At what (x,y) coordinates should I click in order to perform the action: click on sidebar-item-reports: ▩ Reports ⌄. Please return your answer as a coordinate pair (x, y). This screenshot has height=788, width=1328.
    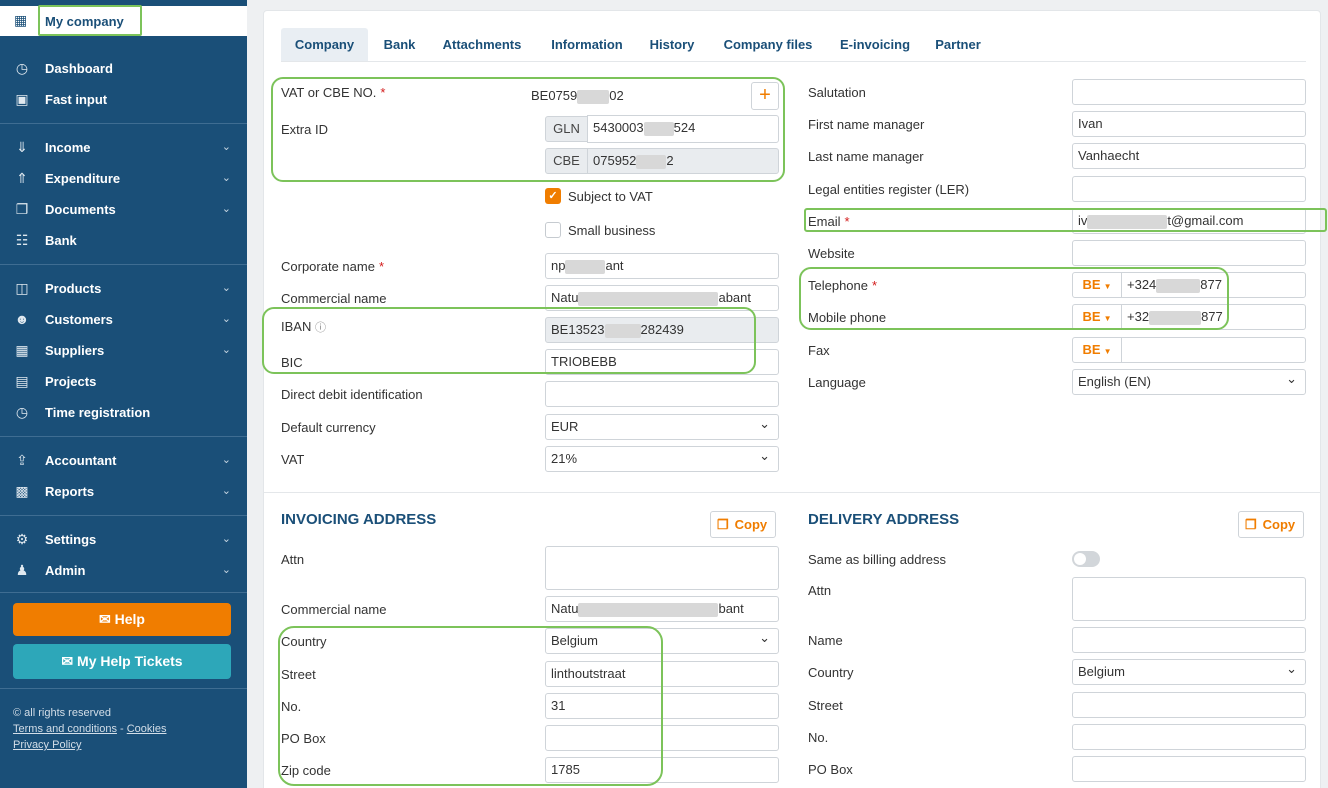
    Looking at the image, I should click on (123, 491).